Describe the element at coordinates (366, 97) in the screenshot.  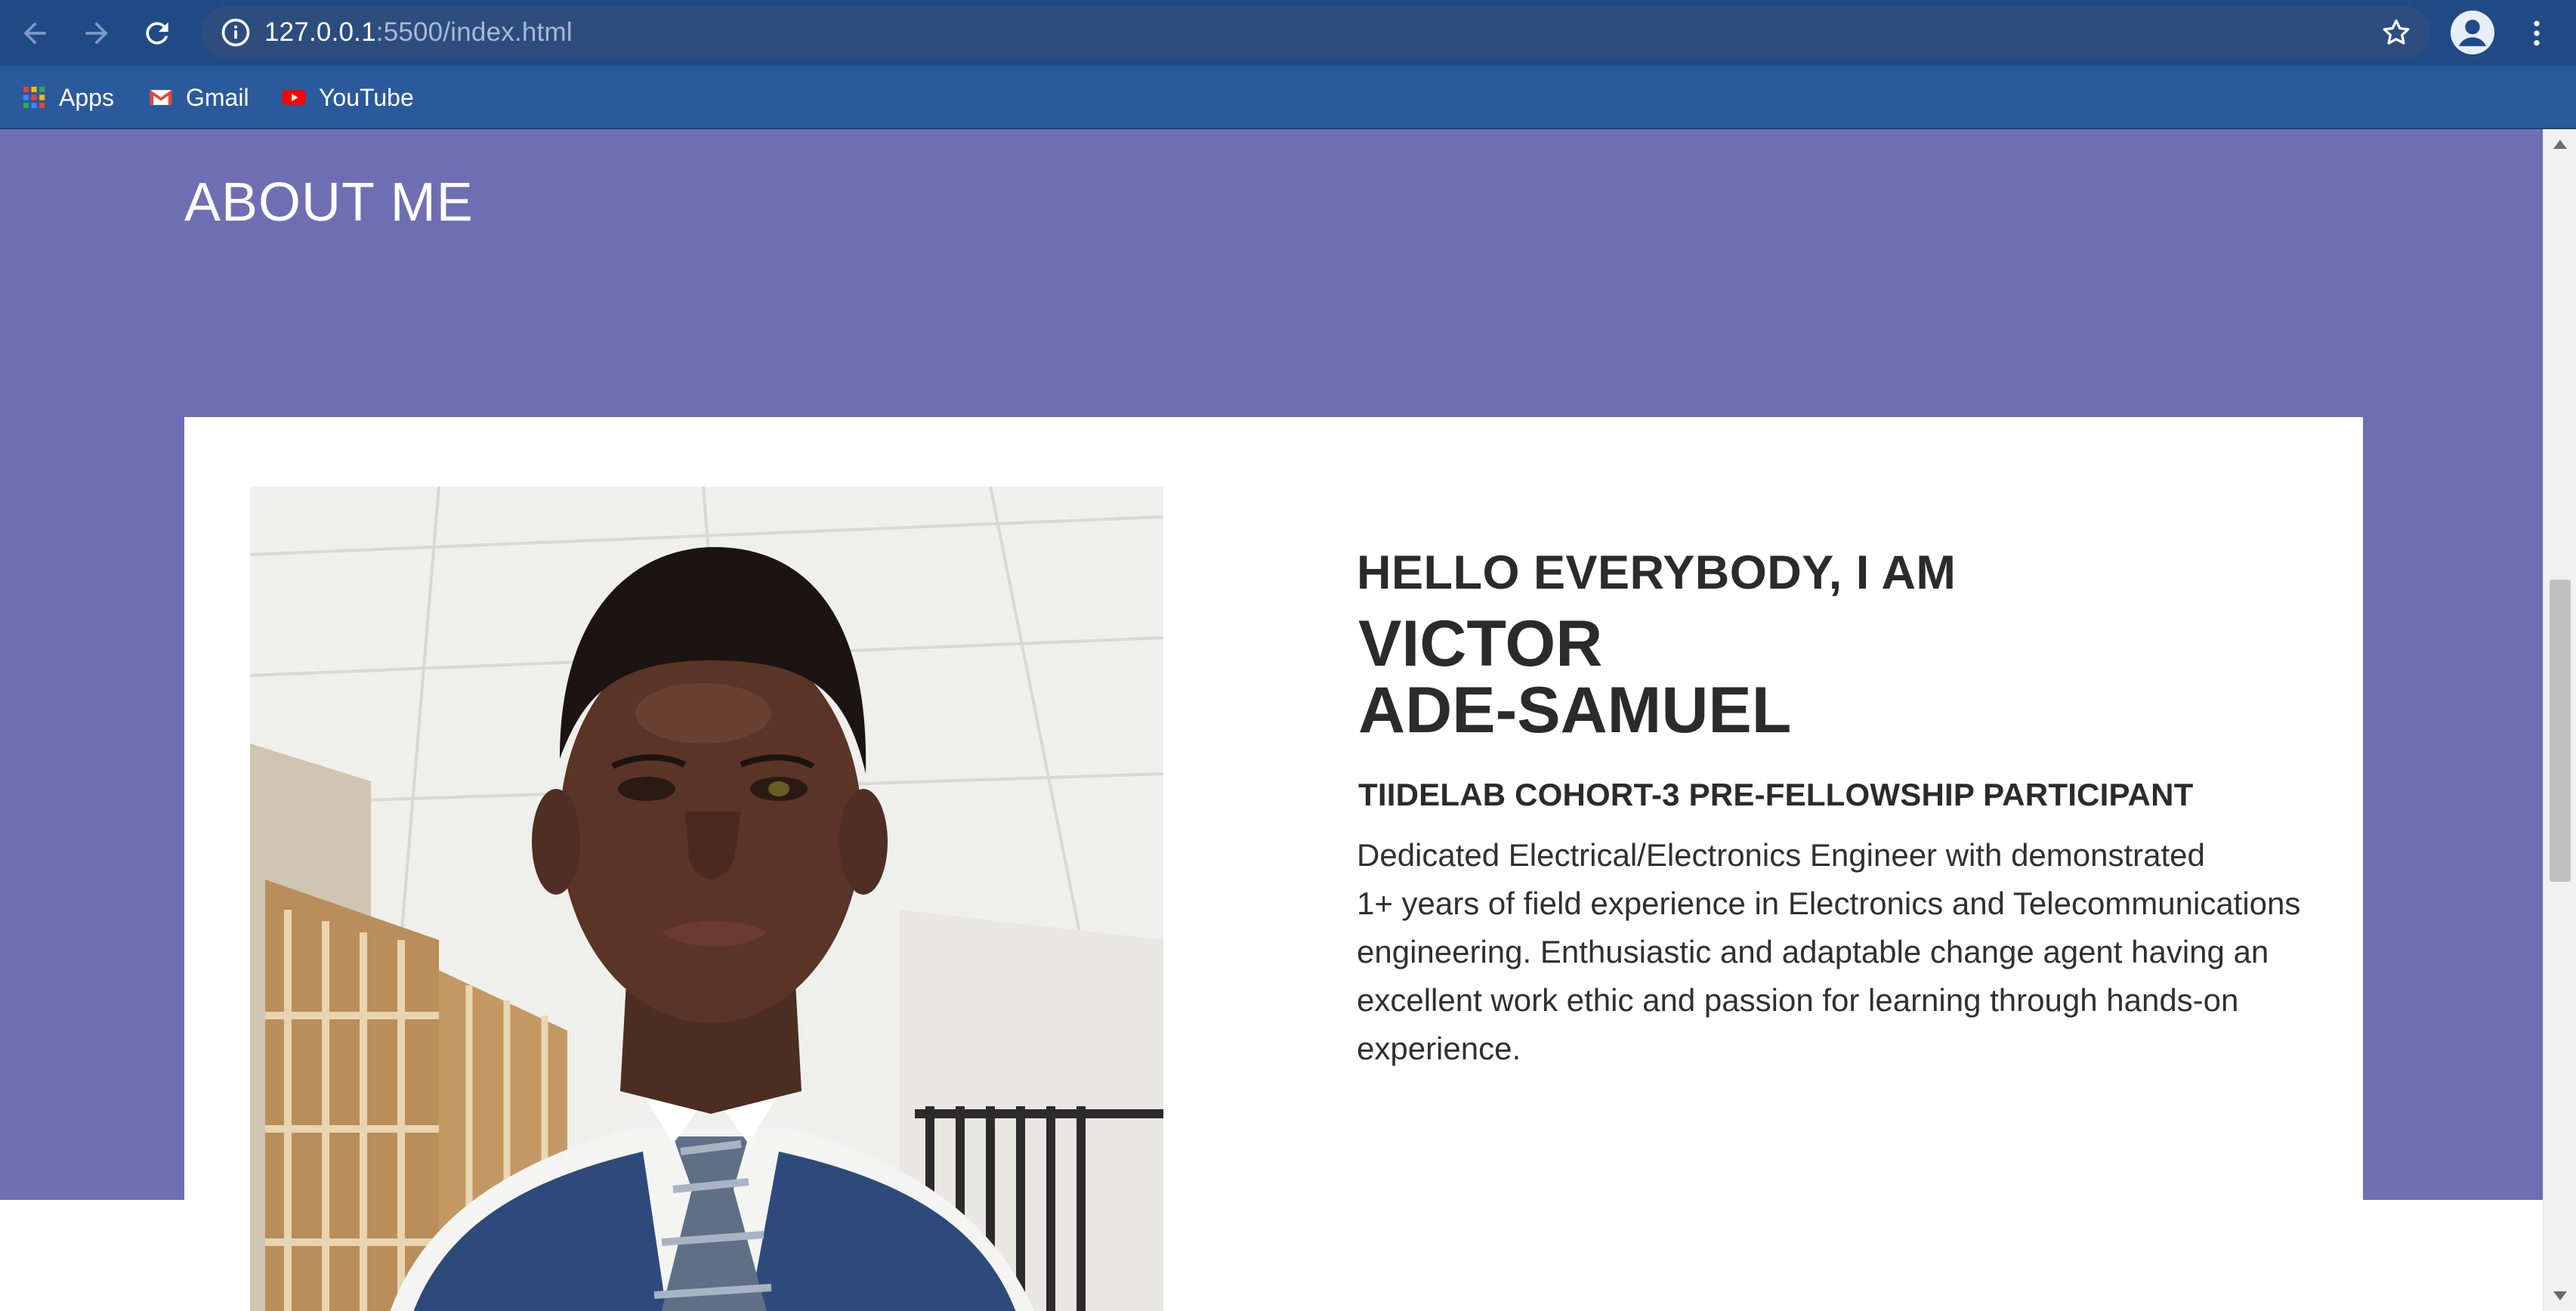
I see `bookmark-label: YouTube` at that location.